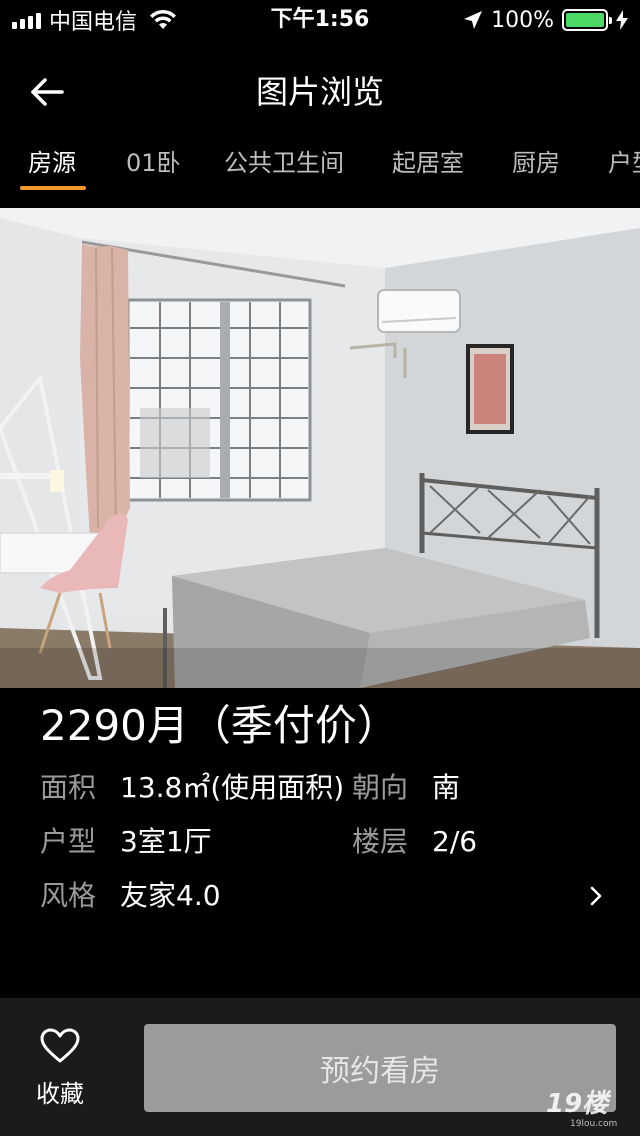  I want to click on navigation-bar: 图片浏览, so click(320, 92).